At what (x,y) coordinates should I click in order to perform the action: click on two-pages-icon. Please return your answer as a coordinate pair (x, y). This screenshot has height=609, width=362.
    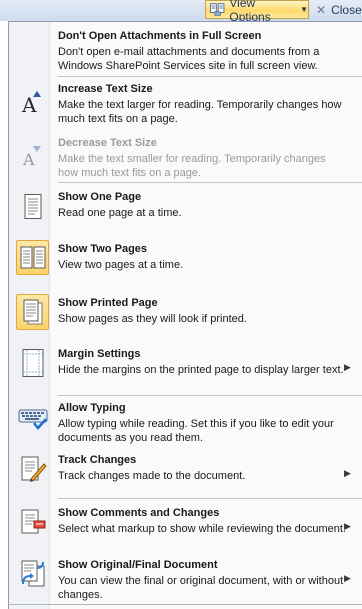
    Looking at the image, I should click on (32, 257).